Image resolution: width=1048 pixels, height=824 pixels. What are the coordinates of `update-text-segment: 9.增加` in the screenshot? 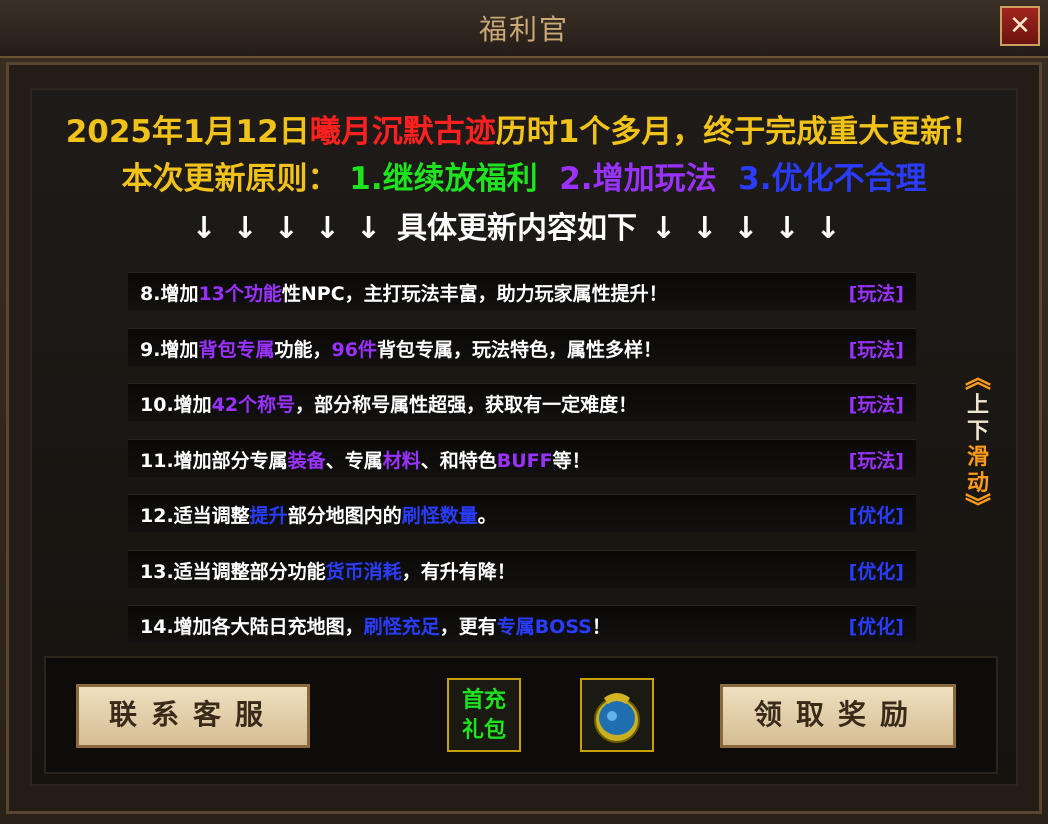 It's located at (169, 349).